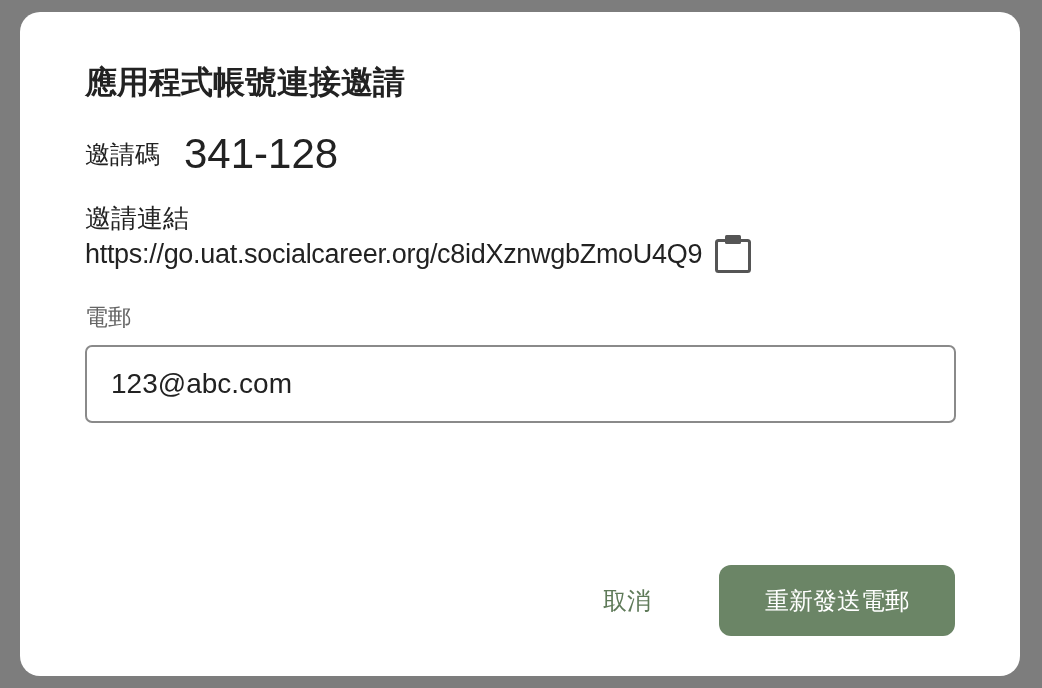 Image resolution: width=1042 pixels, height=688 pixels. Describe the element at coordinates (122, 154) in the screenshot. I see `invite-code-label: 邀請碼` at that location.